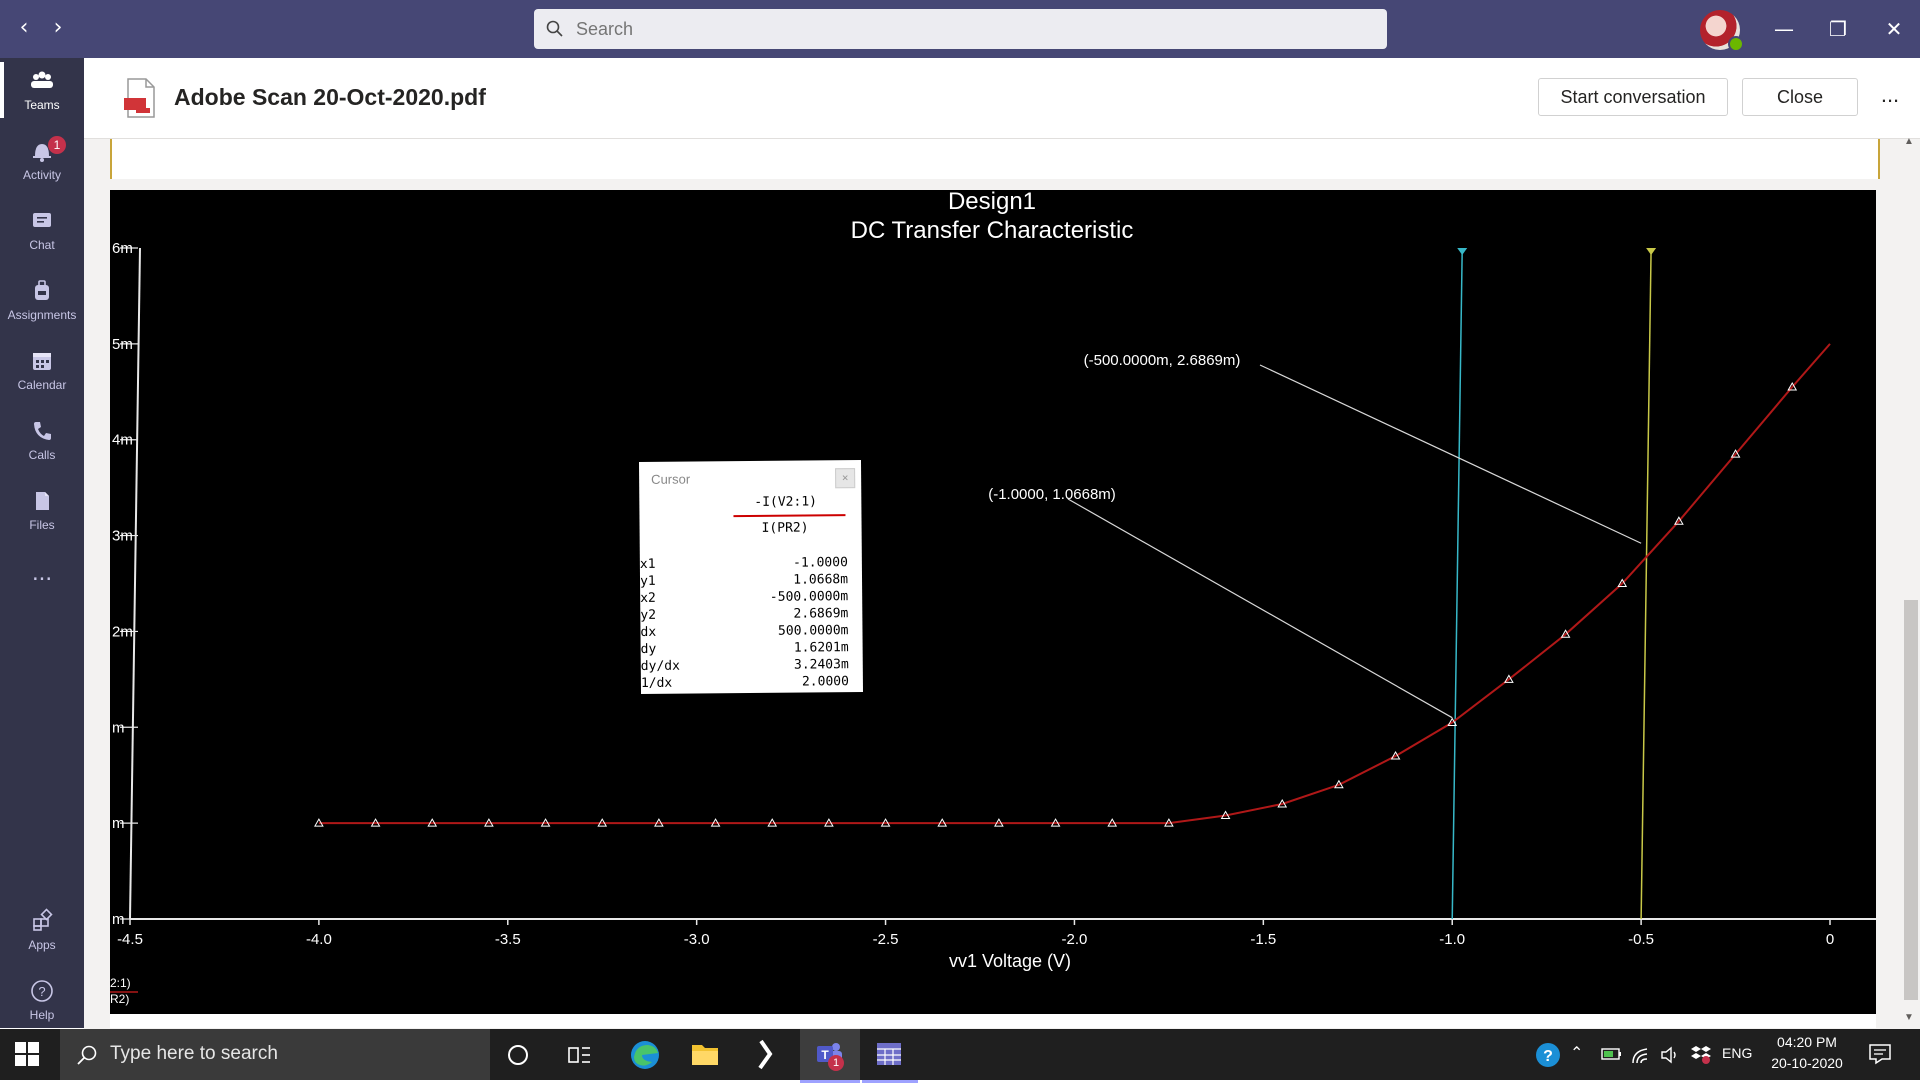  What do you see at coordinates (1641, 939) in the screenshot?
I see `x-tick-label: -0.5` at bounding box center [1641, 939].